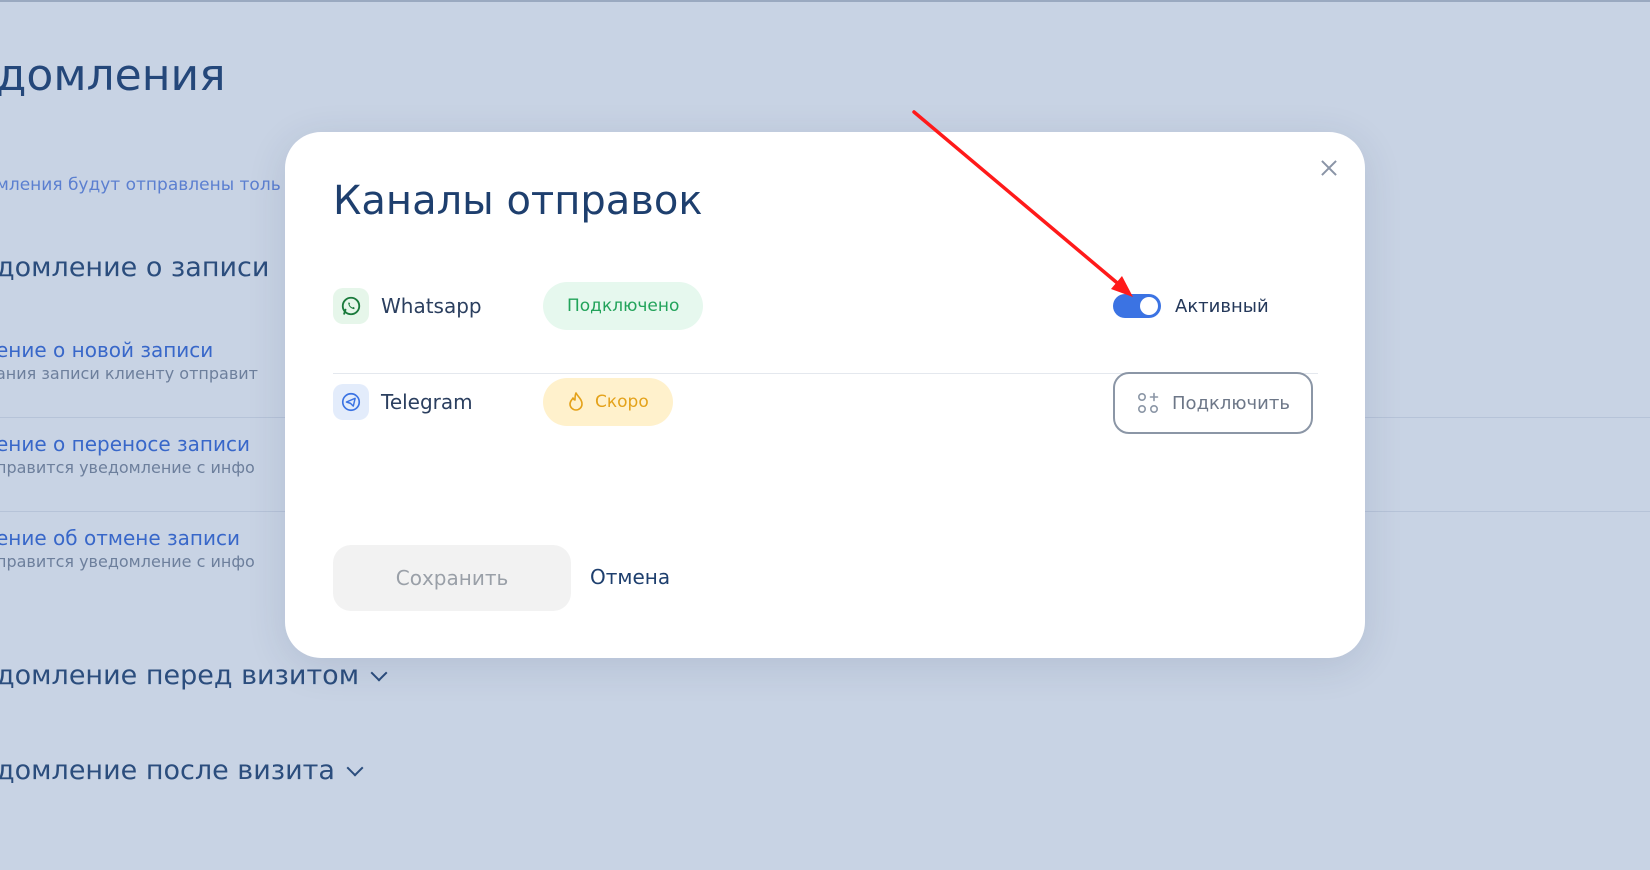  Describe the element at coordinates (431, 306) in the screenshot. I see `channel-name: Whatsapp` at that location.